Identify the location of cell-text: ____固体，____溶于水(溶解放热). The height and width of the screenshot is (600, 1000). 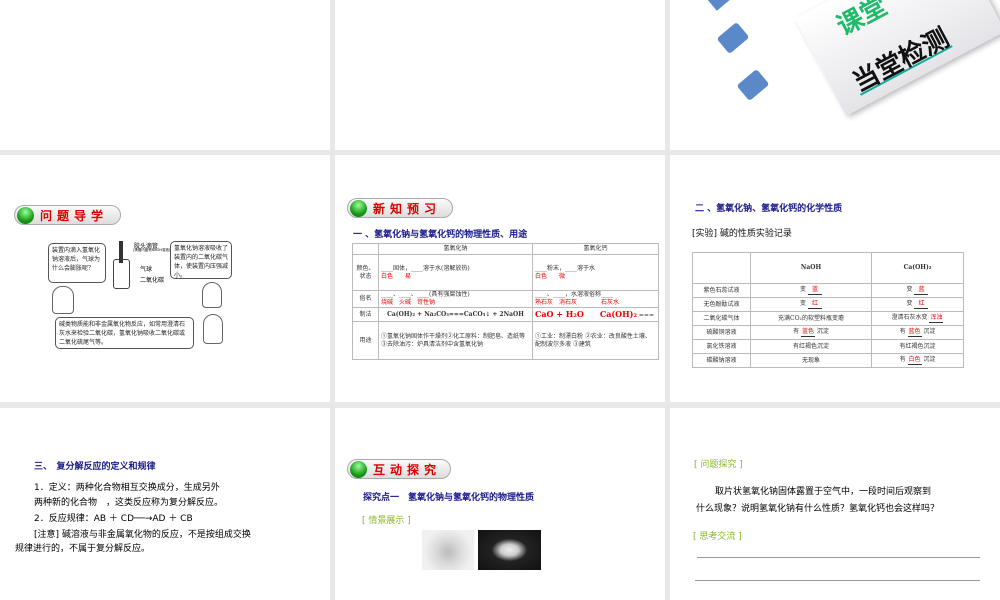
(425, 268).